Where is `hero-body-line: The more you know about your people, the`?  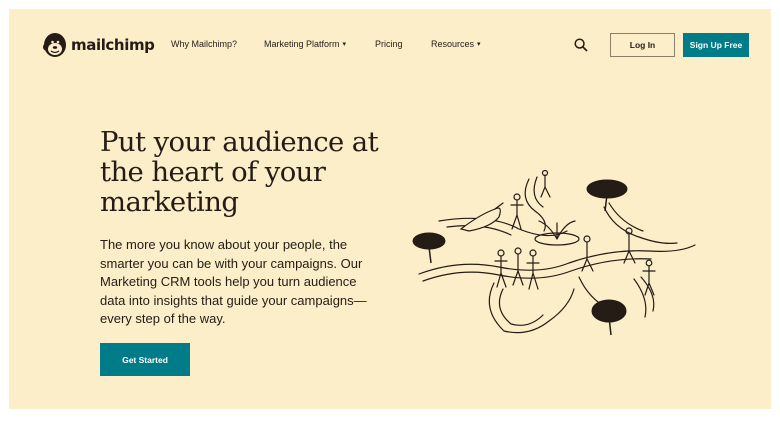
hero-body-line: The more you know about your people, the is located at coordinates (224, 244).